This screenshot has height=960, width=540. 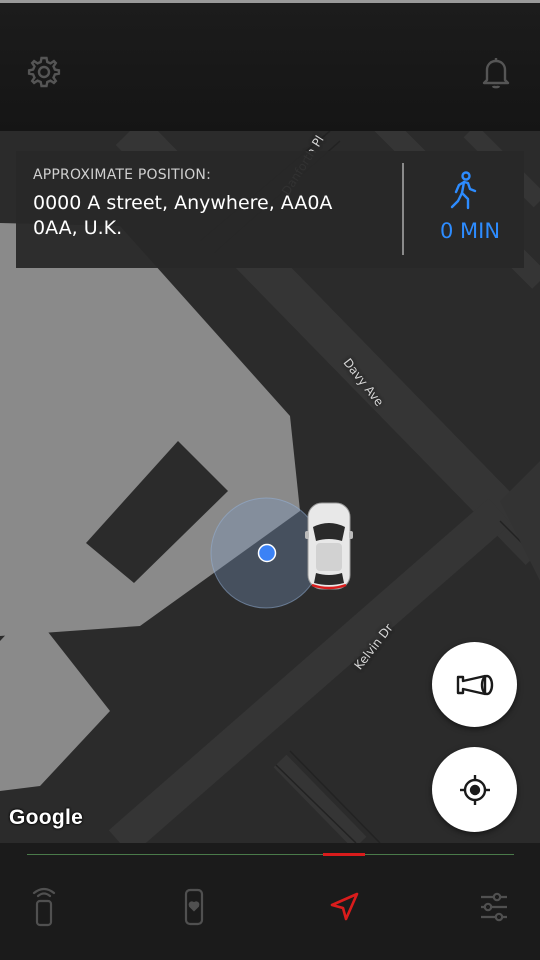 I want to click on horn-button, so click(x=474, y=684).